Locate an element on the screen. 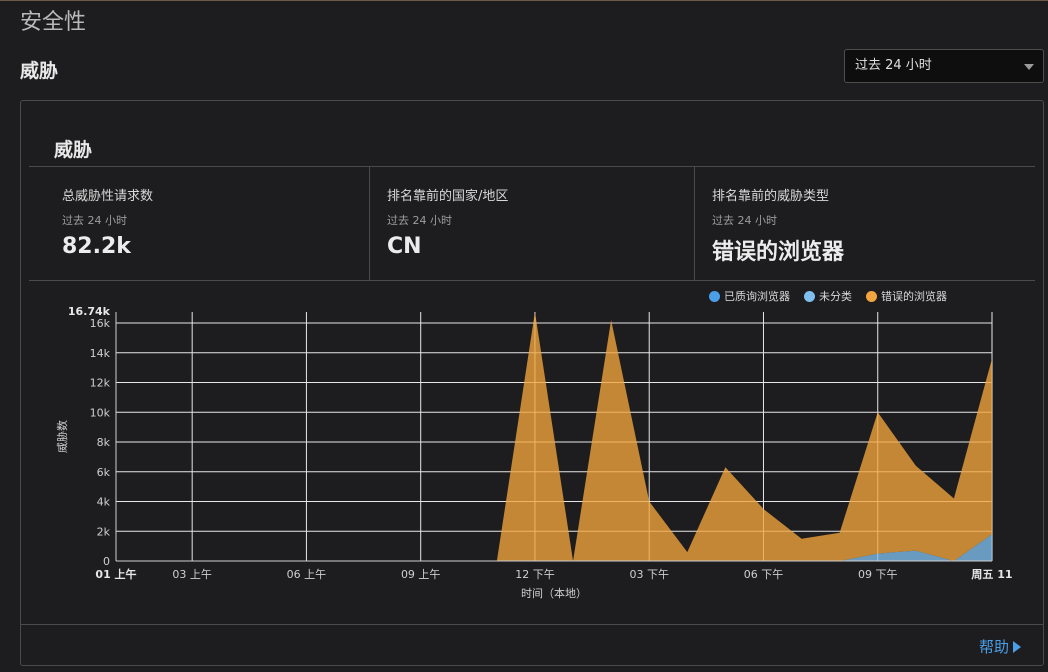 This screenshot has height=672, width=1048. y-tick-label: 6k is located at coordinates (104, 472).